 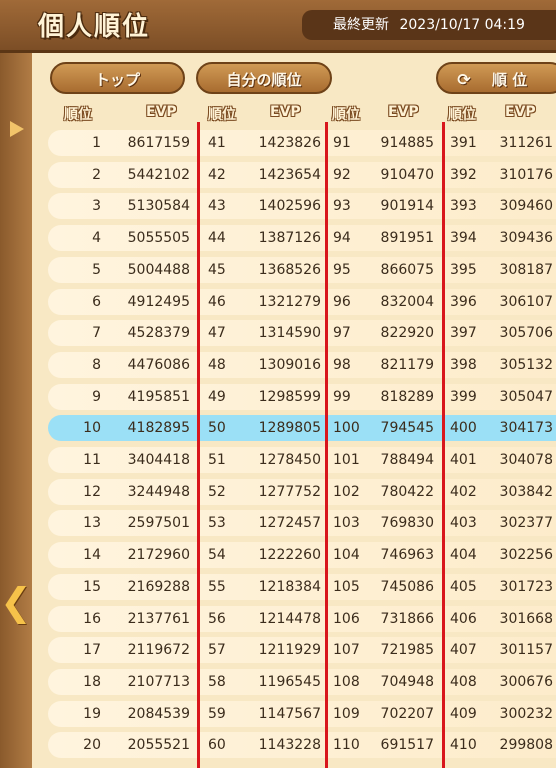 I want to click on table-row: 18 2107713 58 1196545 108 704948 408 300676, so click(x=302, y=682).